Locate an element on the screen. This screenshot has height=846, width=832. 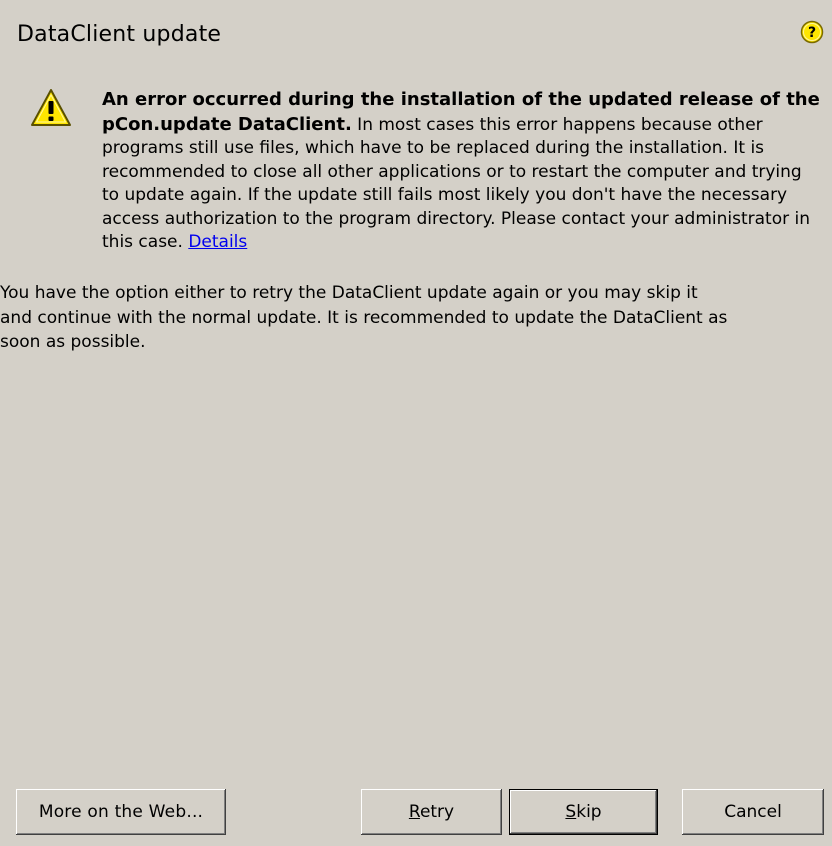
skip-button: Skip is located at coordinates (583, 812).